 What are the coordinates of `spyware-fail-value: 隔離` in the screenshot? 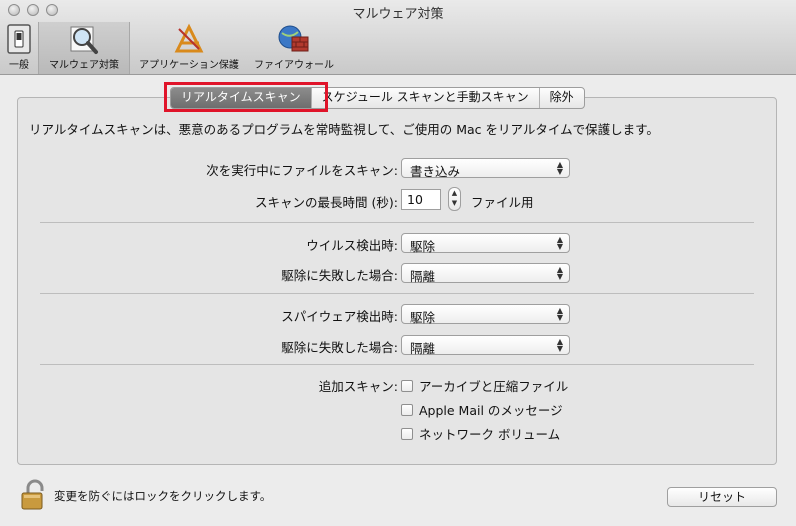 It's located at (423, 348).